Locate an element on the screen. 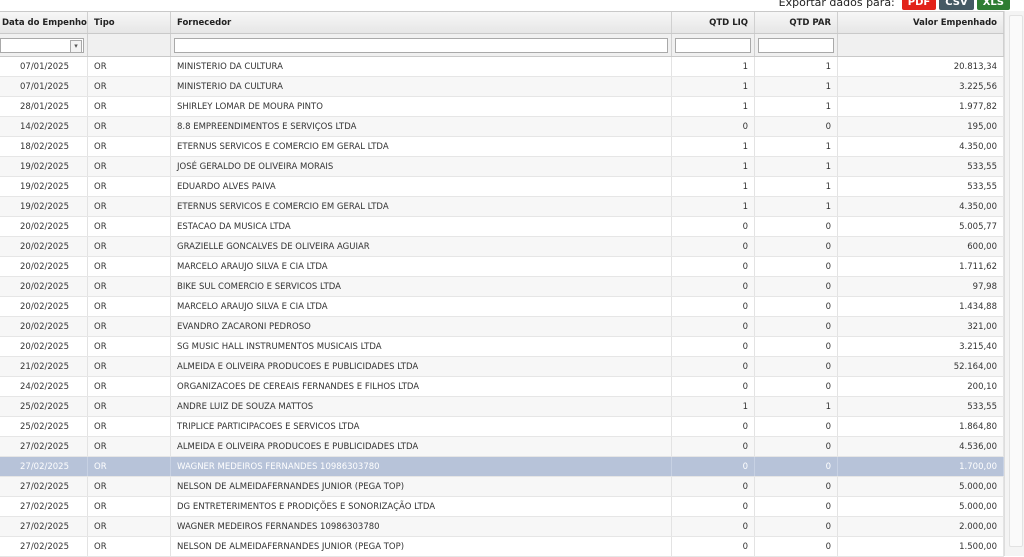  cell-valor: 1.500,00 is located at coordinates (921, 546).